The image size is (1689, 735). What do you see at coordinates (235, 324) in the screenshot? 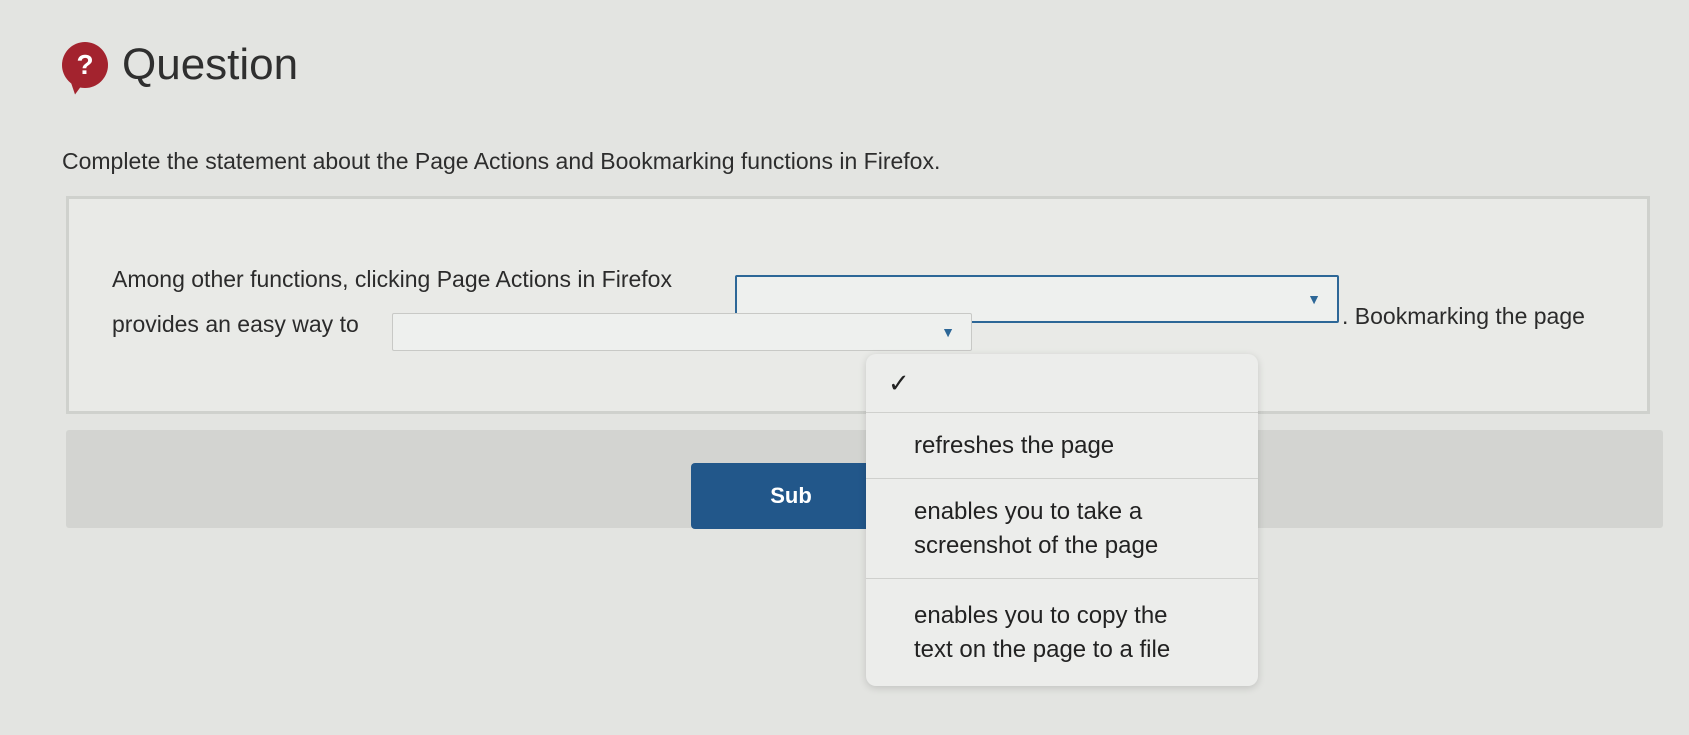
I see `statement-text-part3: provides an easy way to` at bounding box center [235, 324].